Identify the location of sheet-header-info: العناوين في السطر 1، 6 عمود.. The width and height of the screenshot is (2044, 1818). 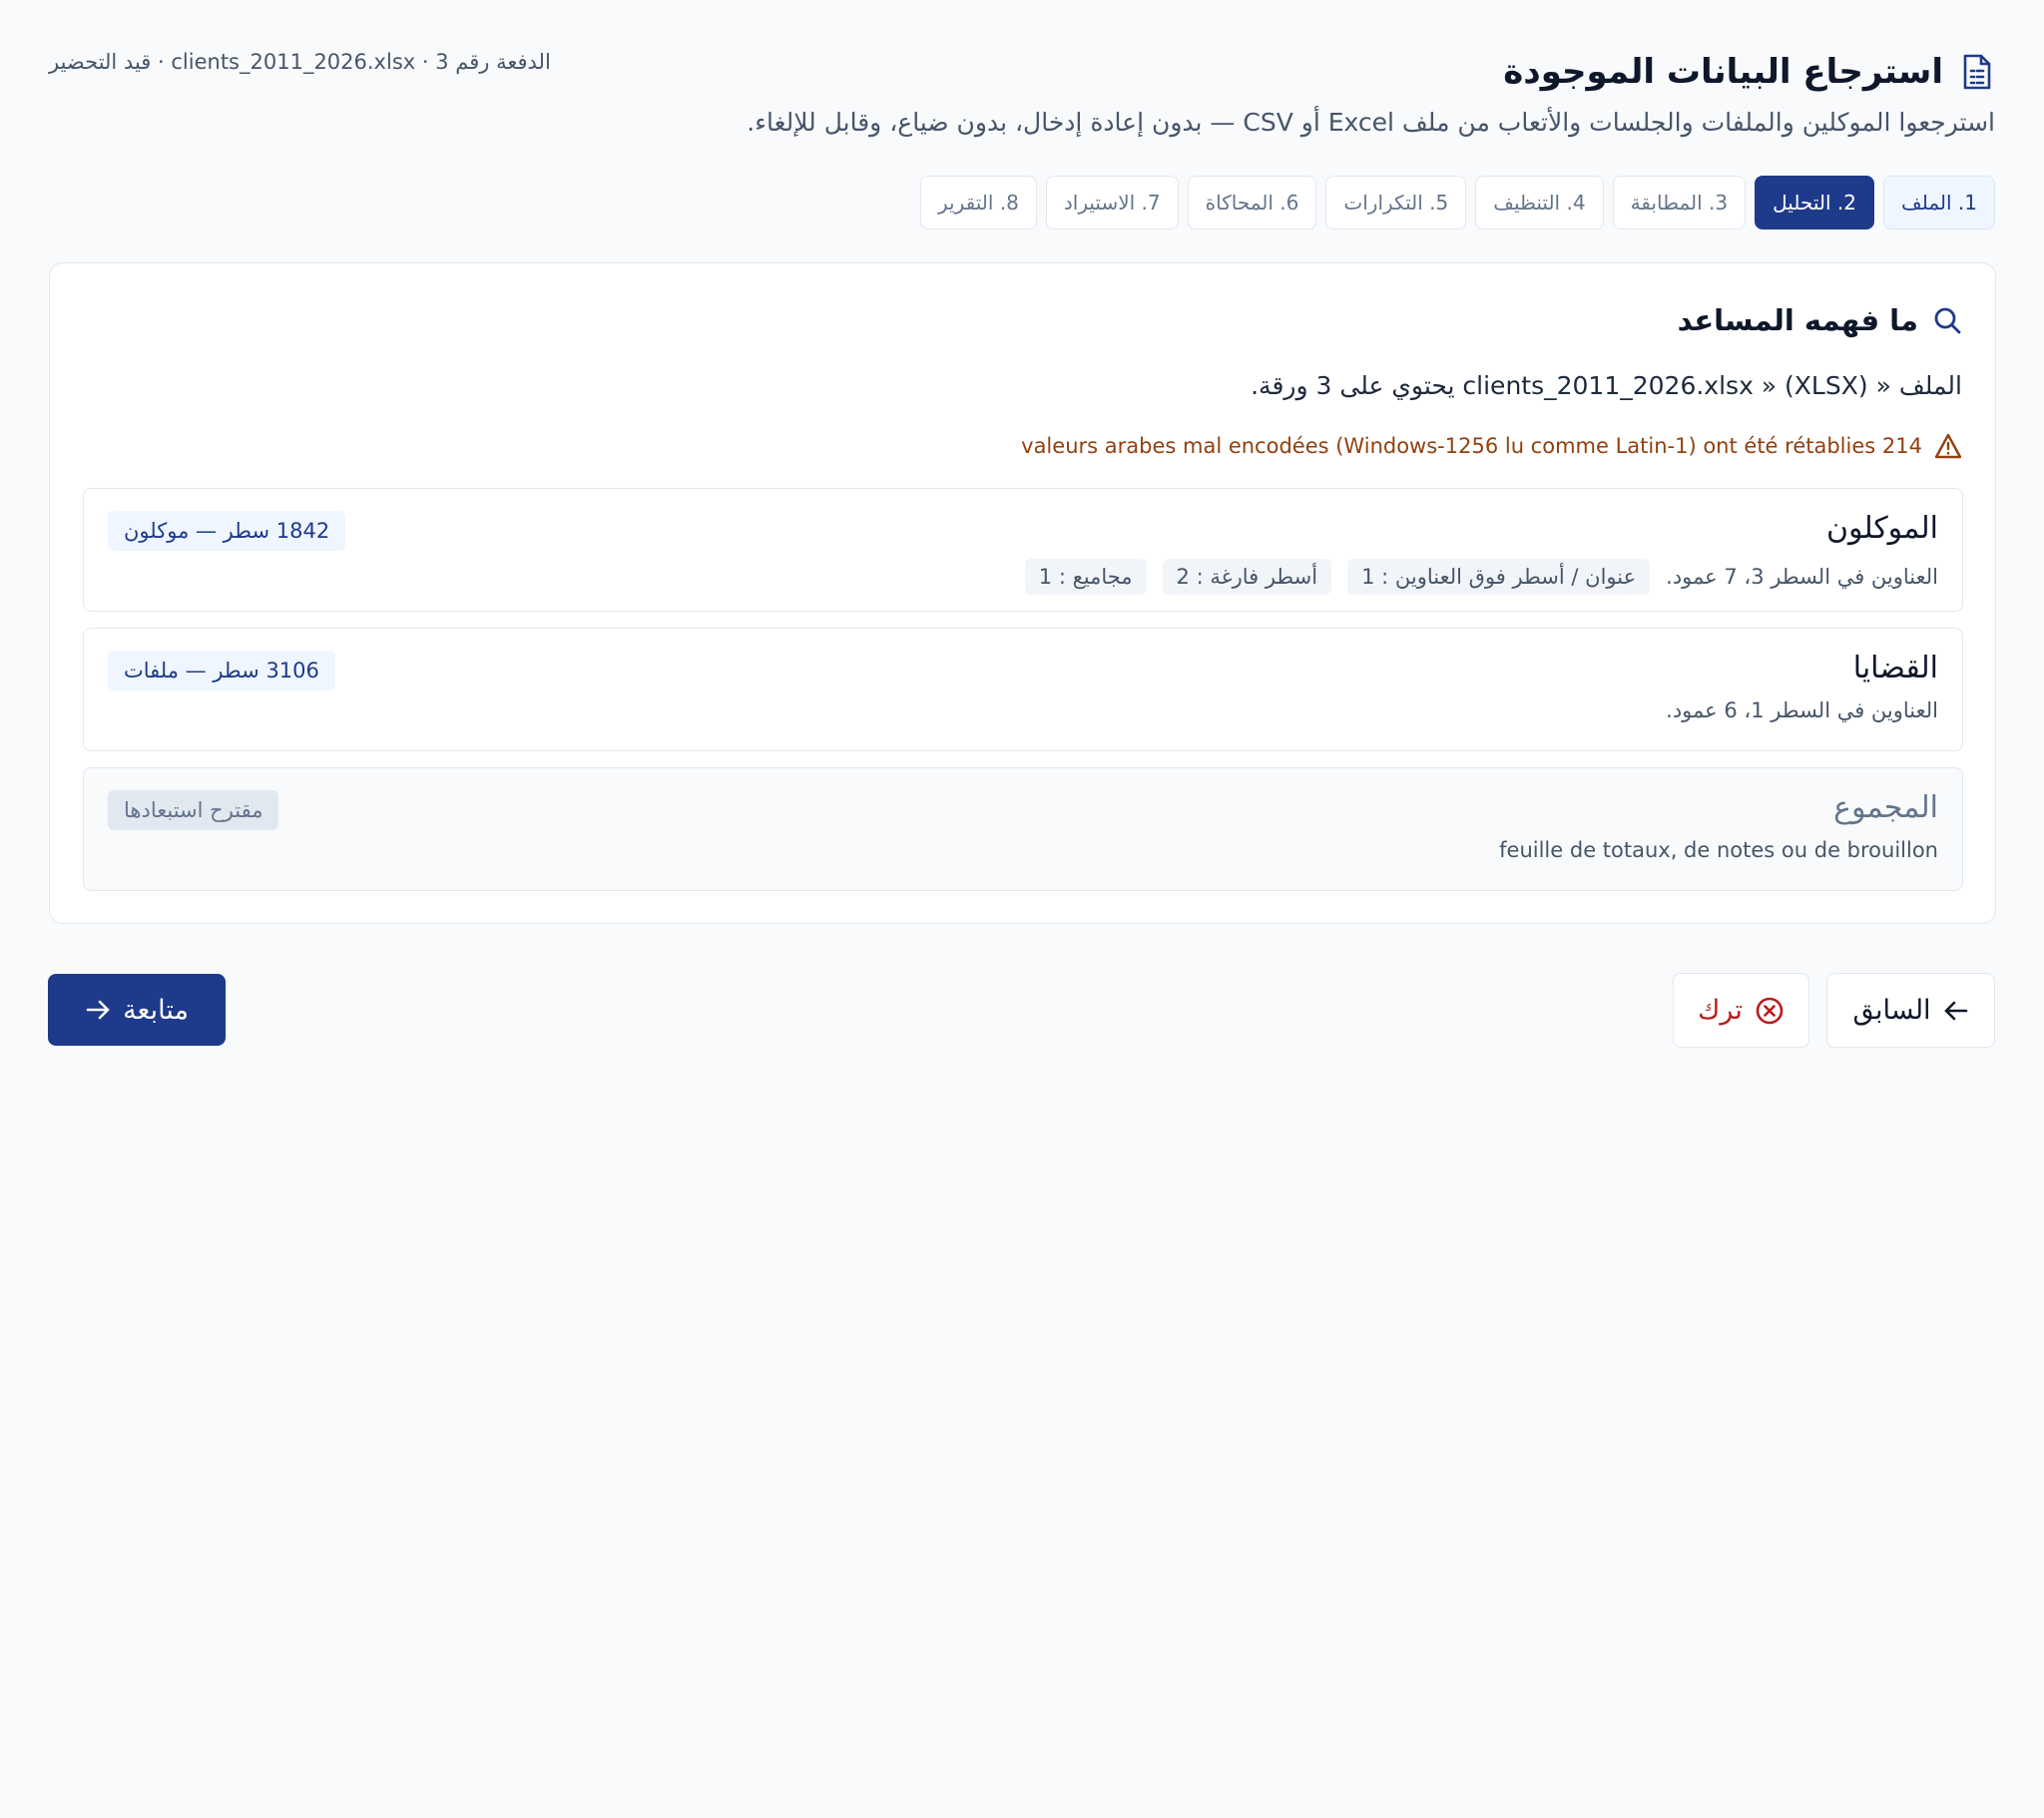
(1802, 710).